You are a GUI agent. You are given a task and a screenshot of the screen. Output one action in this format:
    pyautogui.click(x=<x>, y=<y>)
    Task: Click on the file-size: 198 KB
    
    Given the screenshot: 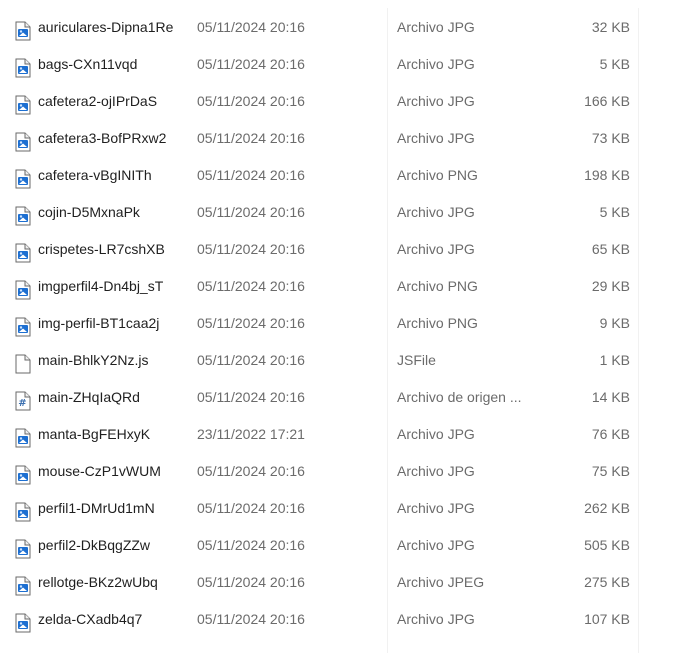 What is the action you would take?
    pyautogui.click(x=607, y=175)
    